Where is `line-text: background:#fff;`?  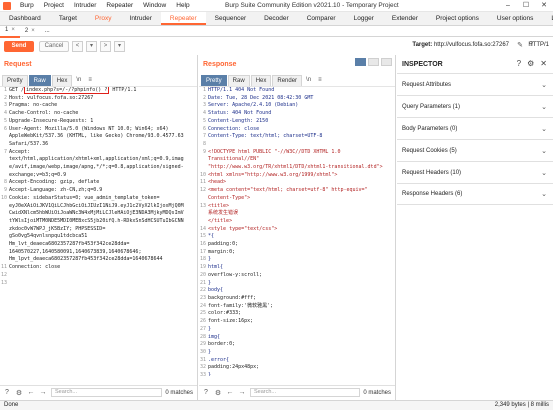 line-text: background:#fff; is located at coordinates (232, 297).